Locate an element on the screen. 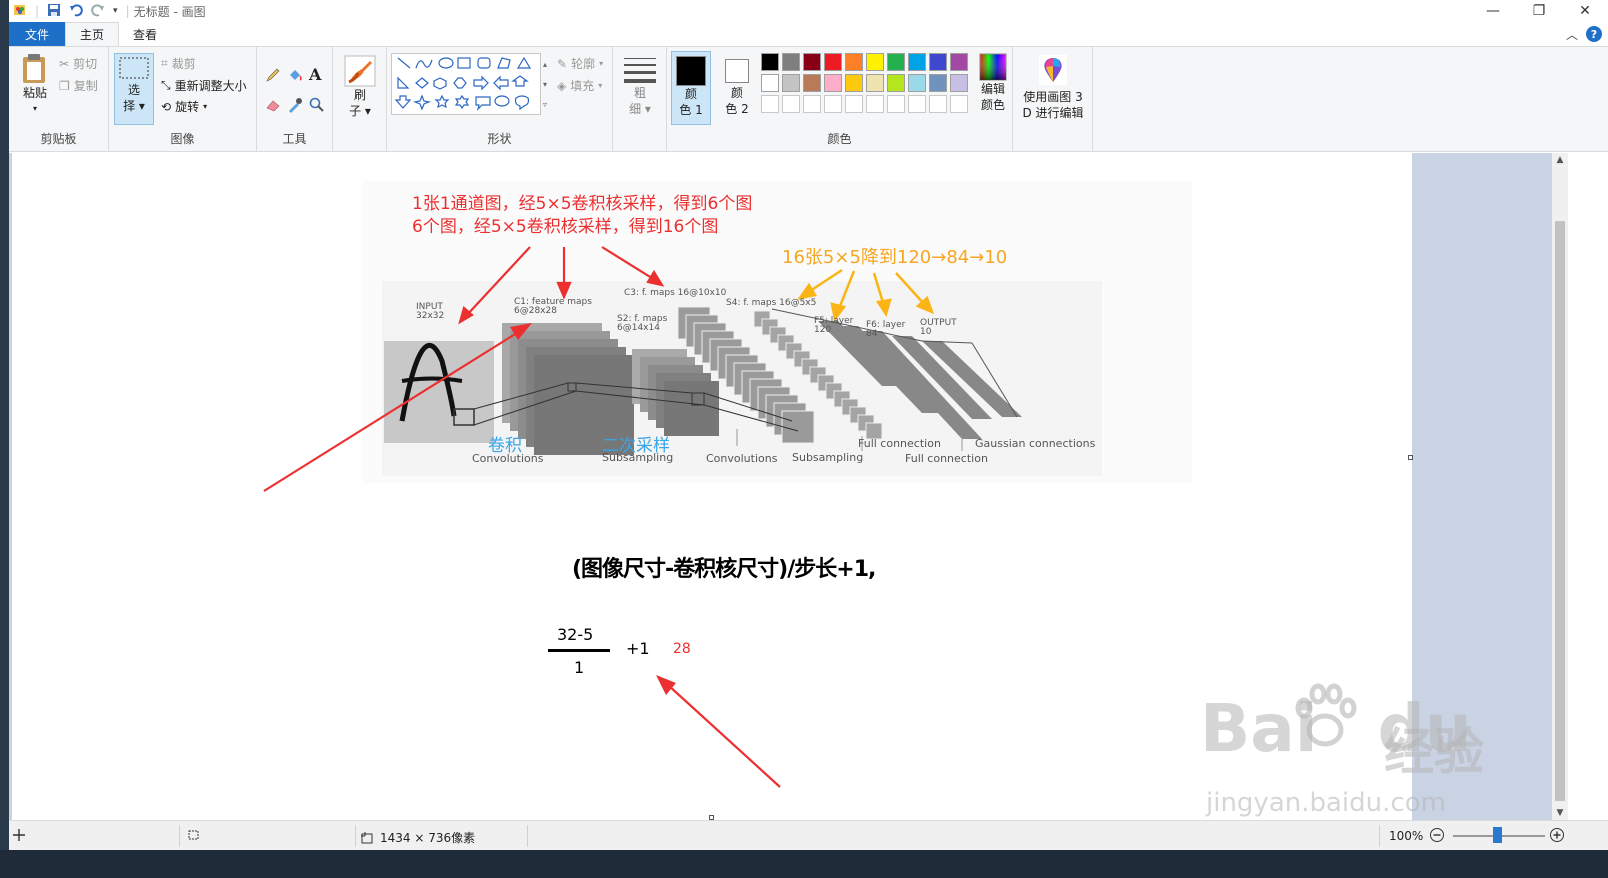 This screenshot has width=1608, height=878. scrollbar-thumb is located at coordinates (1560, 511).